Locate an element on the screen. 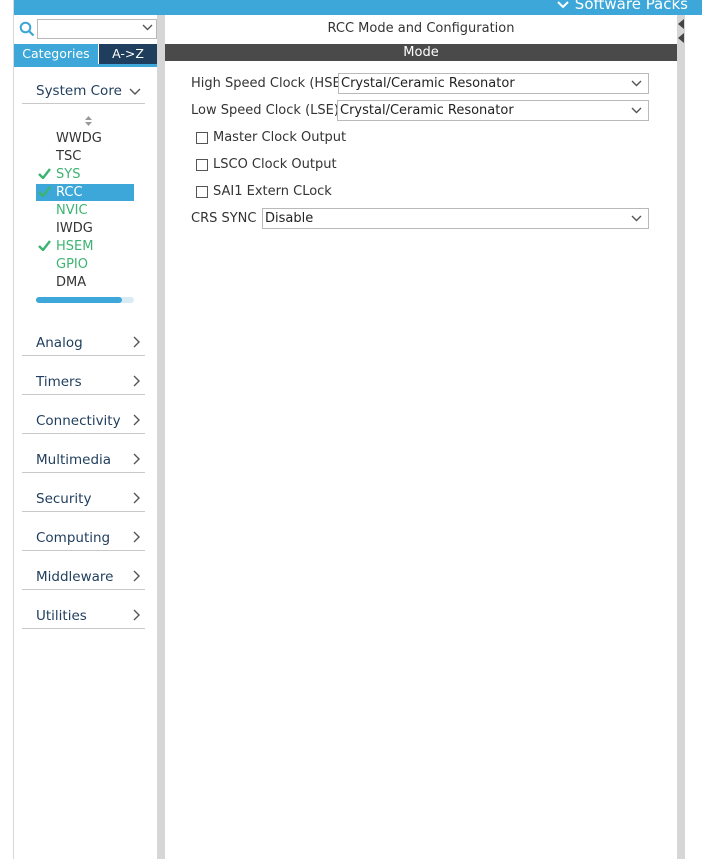 The image size is (702, 859). lse-select: Crystal/Ceramic Resonator is located at coordinates (493, 110).